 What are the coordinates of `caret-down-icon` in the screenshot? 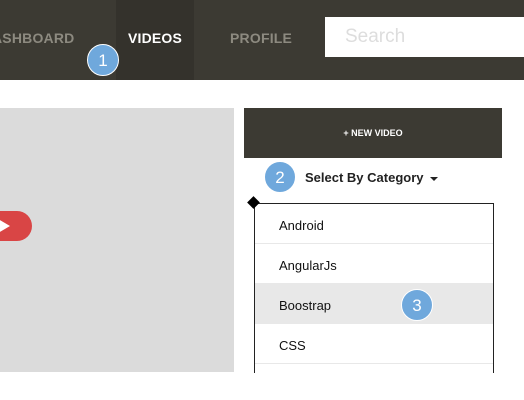 It's located at (433, 178).